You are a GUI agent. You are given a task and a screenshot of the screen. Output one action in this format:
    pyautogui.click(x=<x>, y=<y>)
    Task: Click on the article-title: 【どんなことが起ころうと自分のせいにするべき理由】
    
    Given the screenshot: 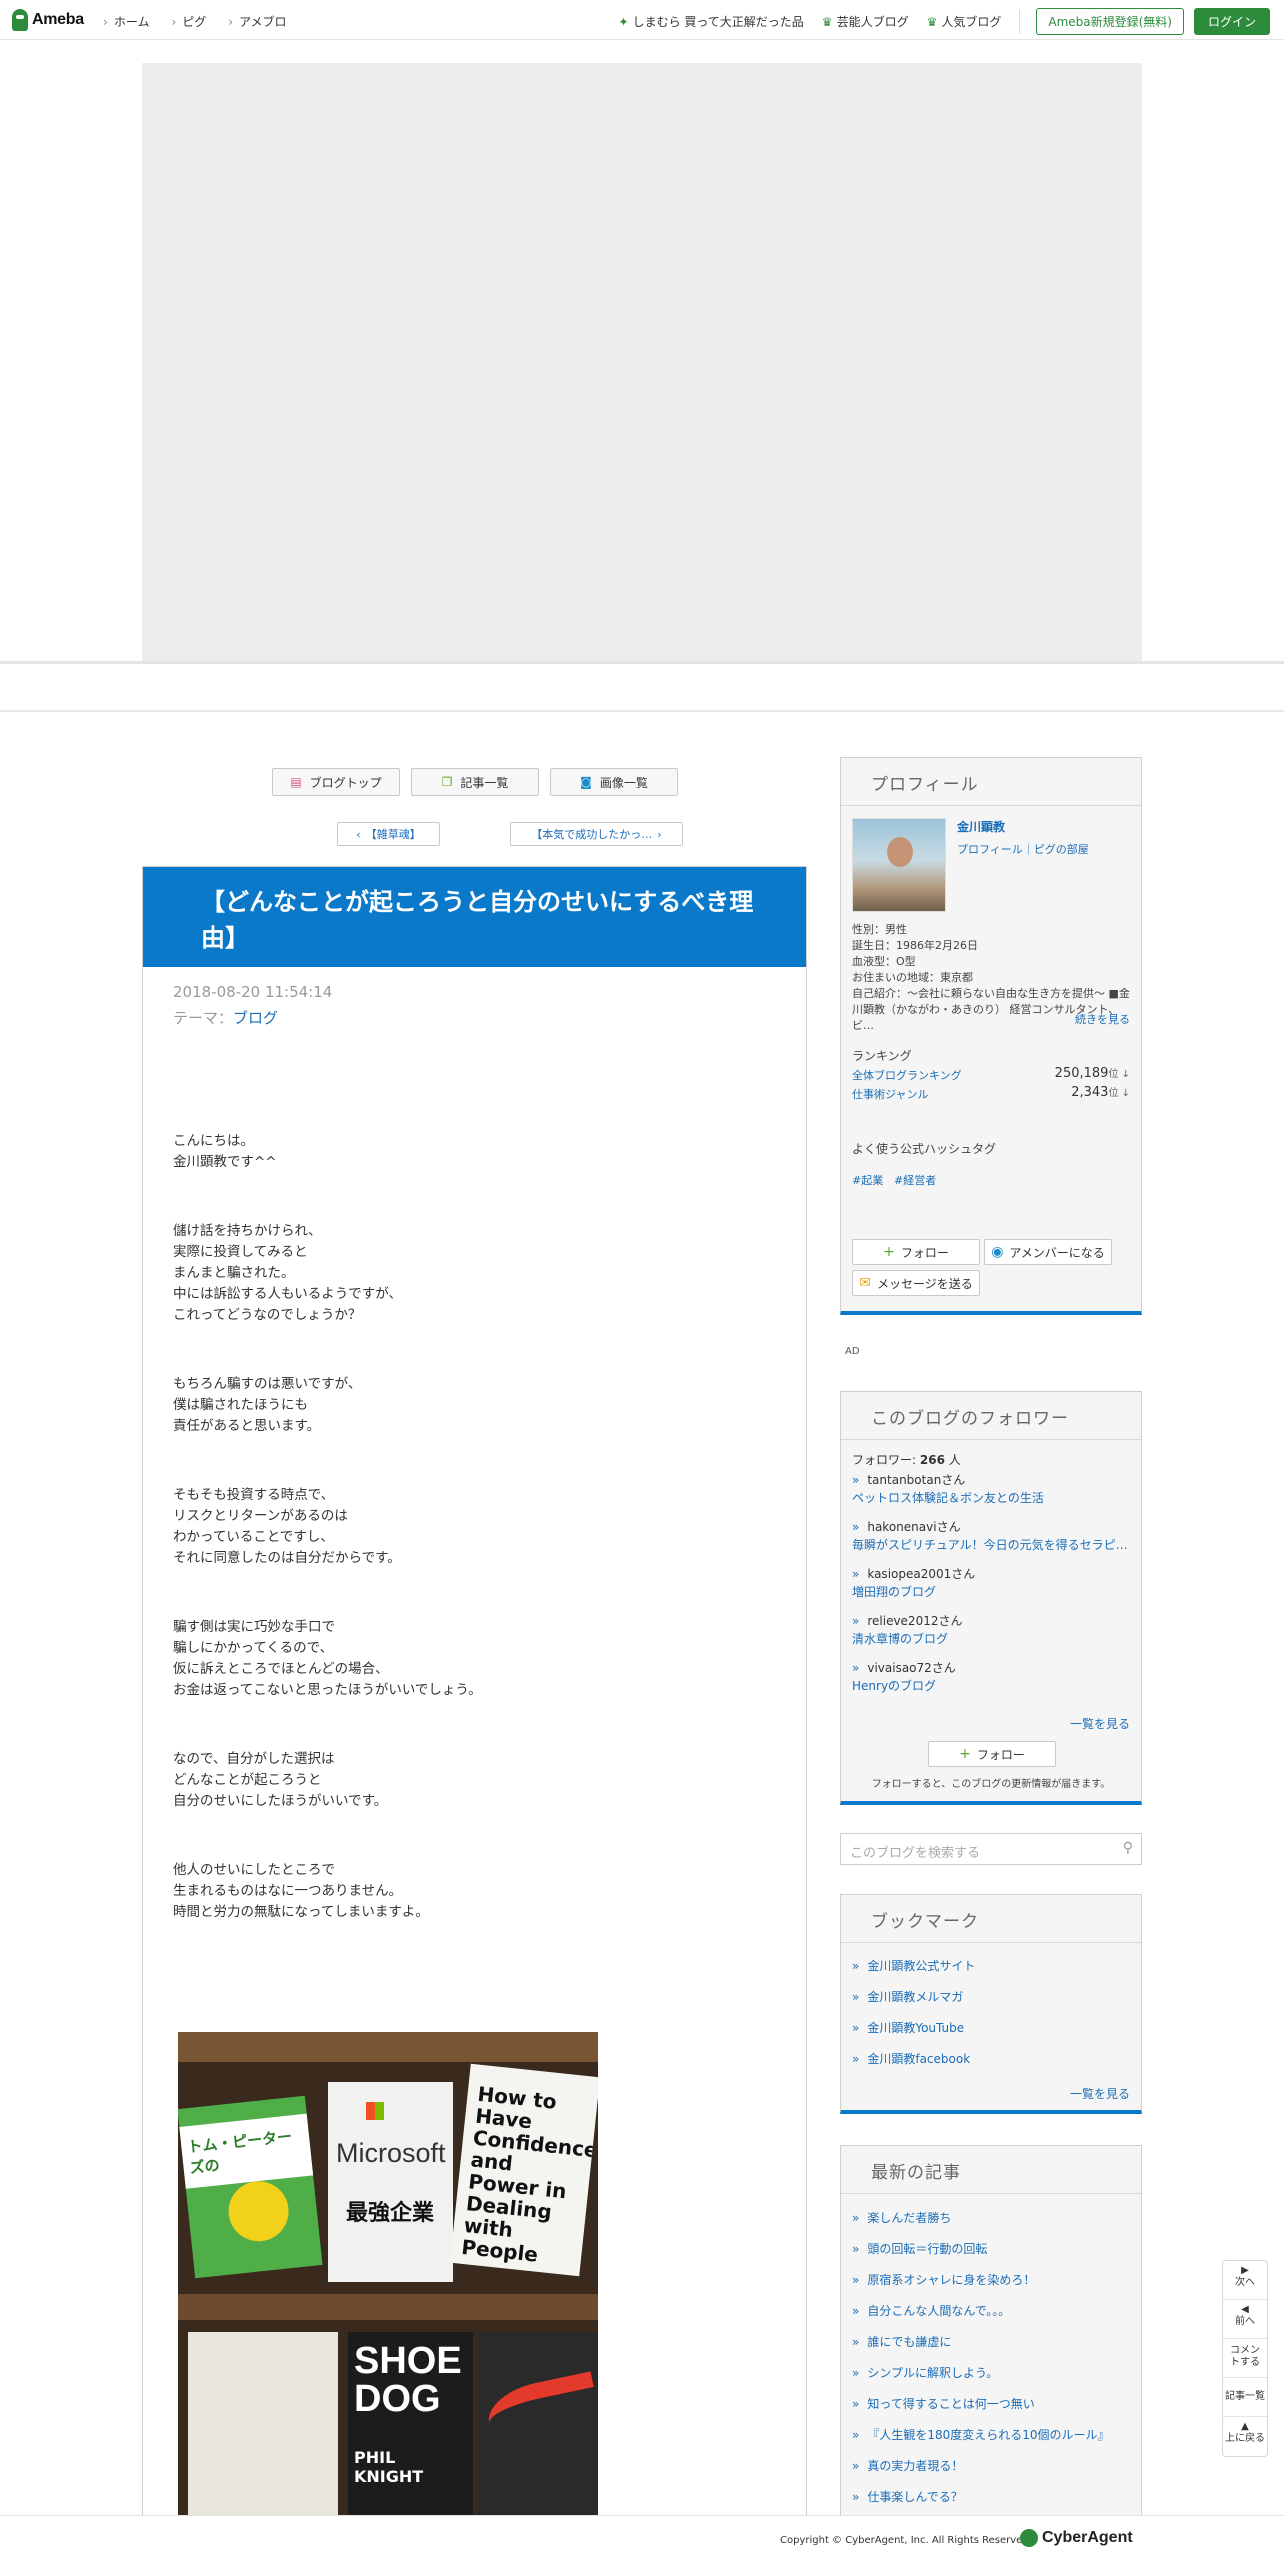 What is the action you would take?
    pyautogui.click(x=474, y=917)
    